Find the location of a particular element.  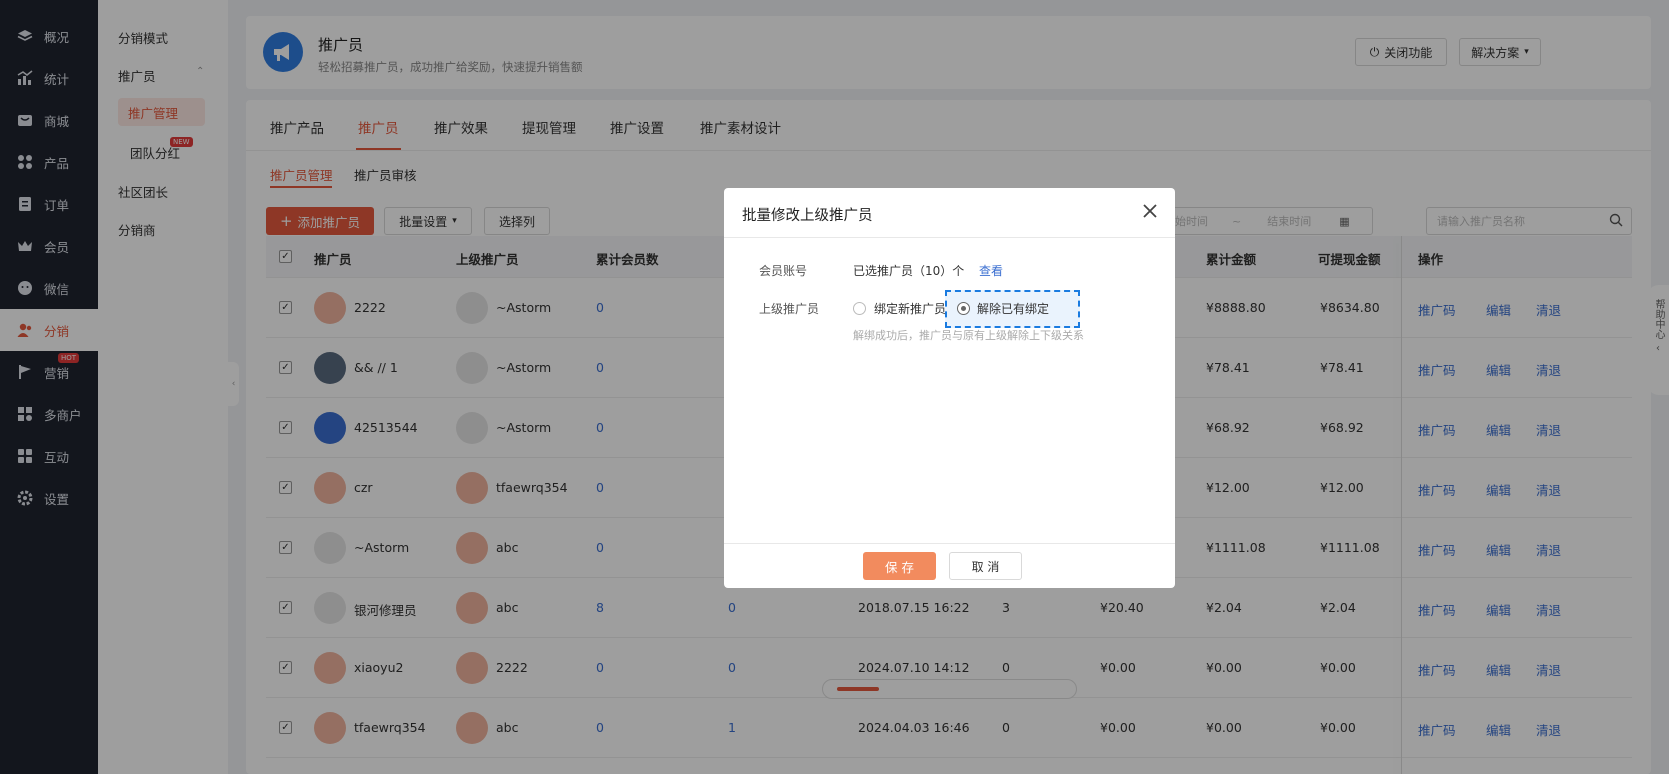

close-icon is located at coordinates (1150, 211).